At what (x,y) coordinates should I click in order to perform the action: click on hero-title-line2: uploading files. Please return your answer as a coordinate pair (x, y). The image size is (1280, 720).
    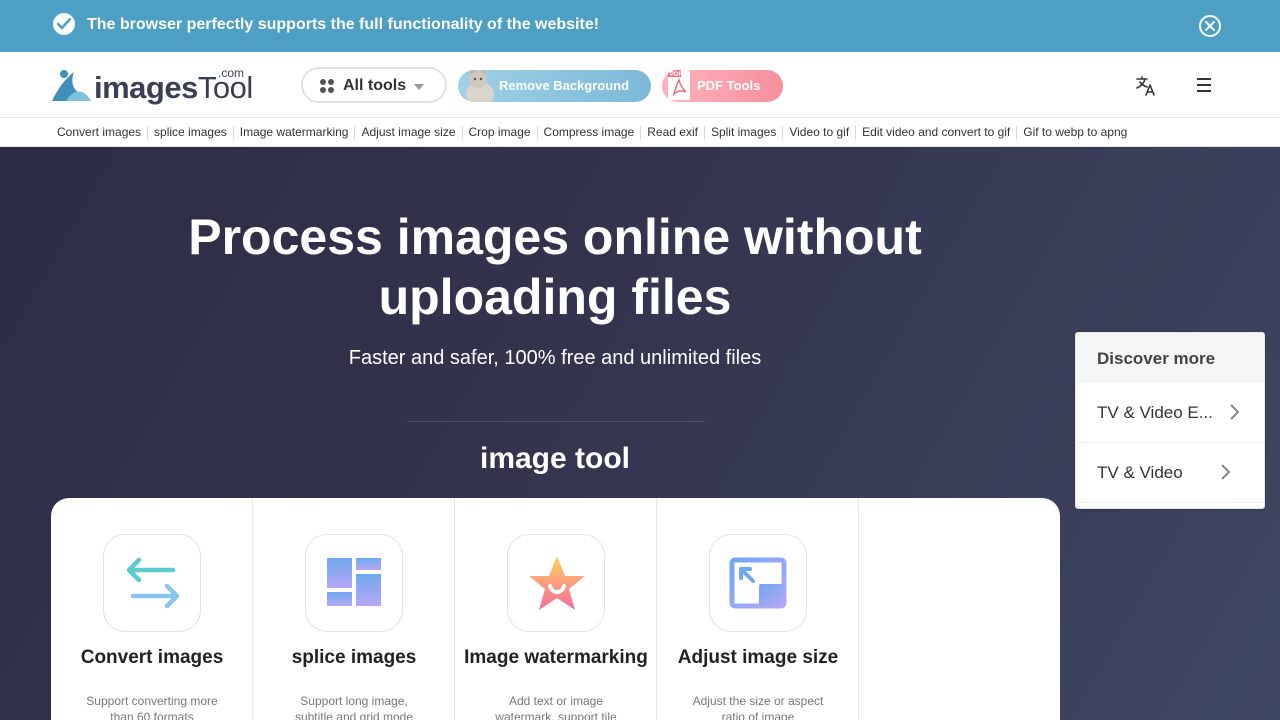
    Looking at the image, I should click on (555, 297).